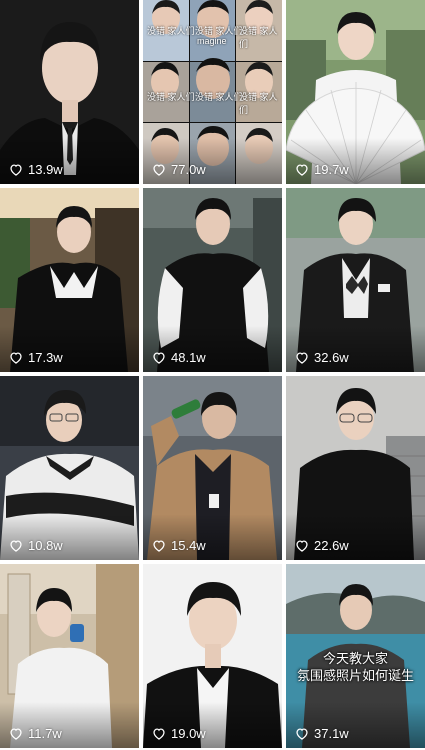 The height and width of the screenshot is (750, 425). Describe the element at coordinates (188, 357) in the screenshot. I see `like-count-label: 48.1w` at that location.